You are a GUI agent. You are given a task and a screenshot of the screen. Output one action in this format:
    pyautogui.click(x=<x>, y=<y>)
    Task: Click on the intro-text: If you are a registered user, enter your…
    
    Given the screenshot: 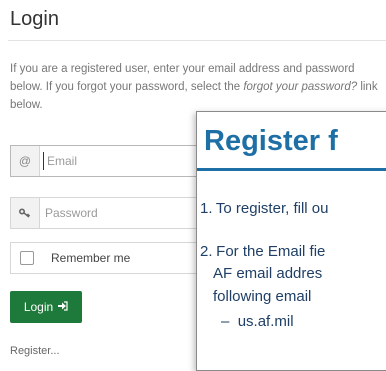 What is the action you would take?
    pyautogui.click(x=195, y=87)
    